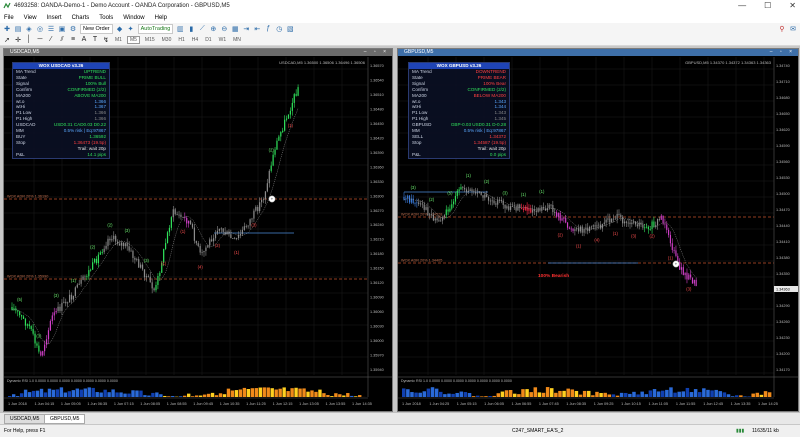 The width and height of the screenshot is (800, 437). What do you see at coordinates (235, 29) in the screenshot?
I see `tile-windows-icon: ▦` at bounding box center [235, 29].